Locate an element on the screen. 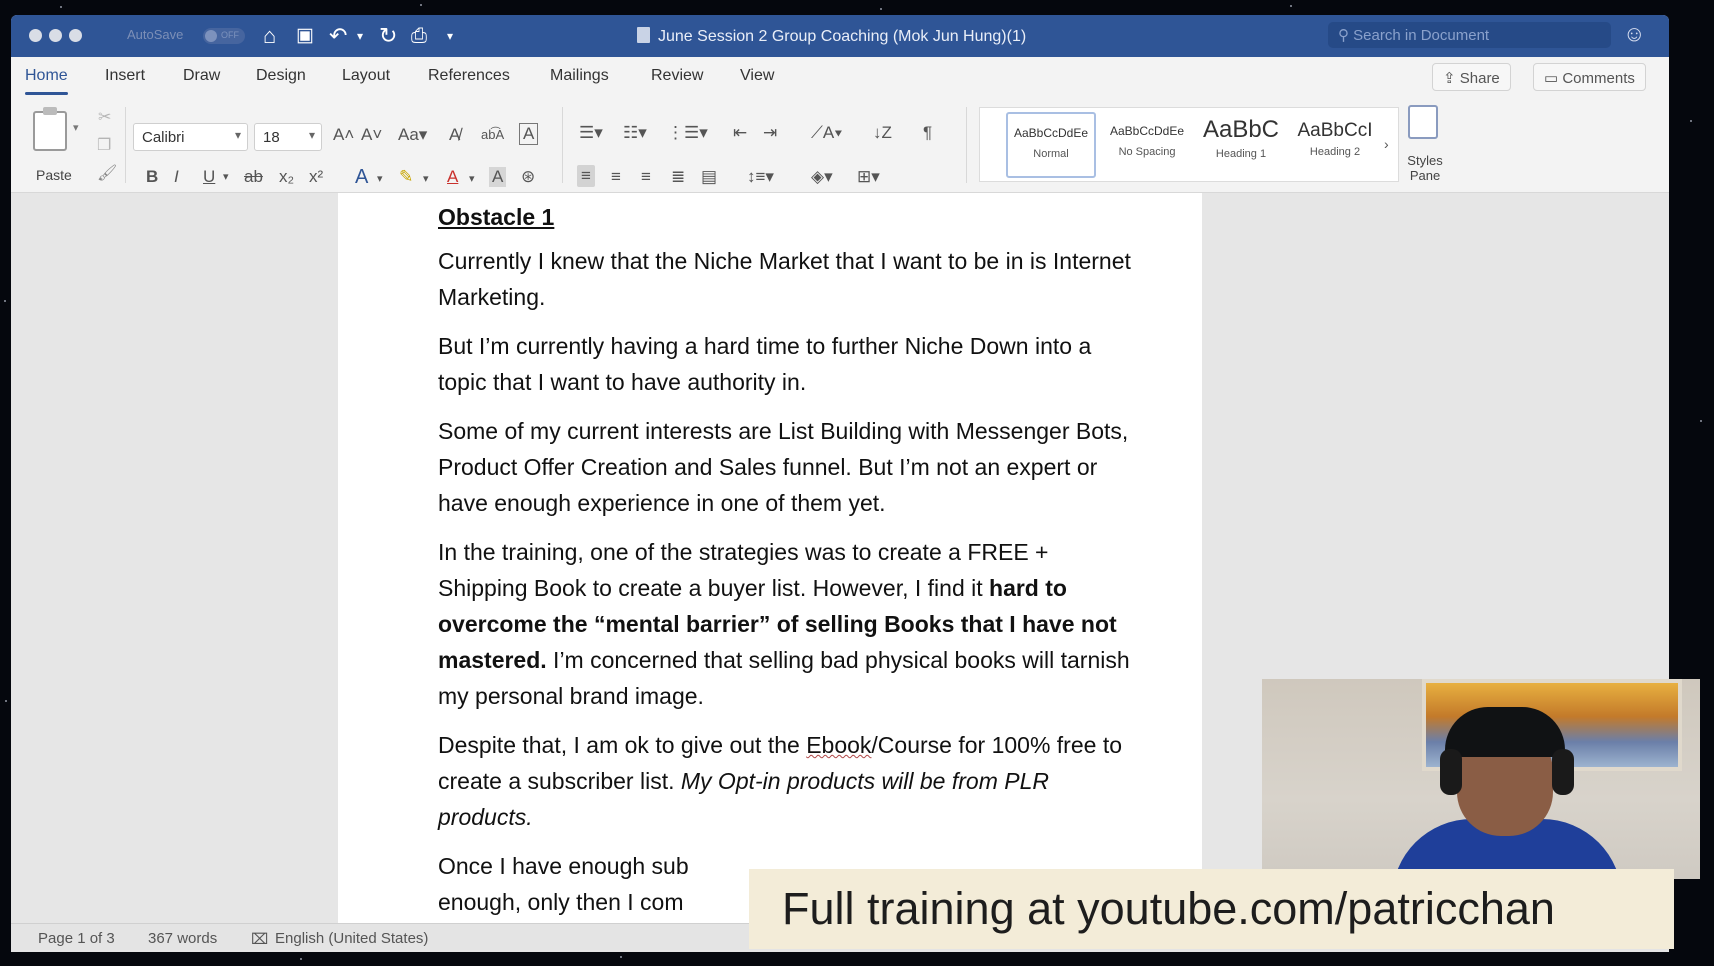 This screenshot has width=1714, height=966. chevron-right-icon: › is located at coordinates (1386, 144).